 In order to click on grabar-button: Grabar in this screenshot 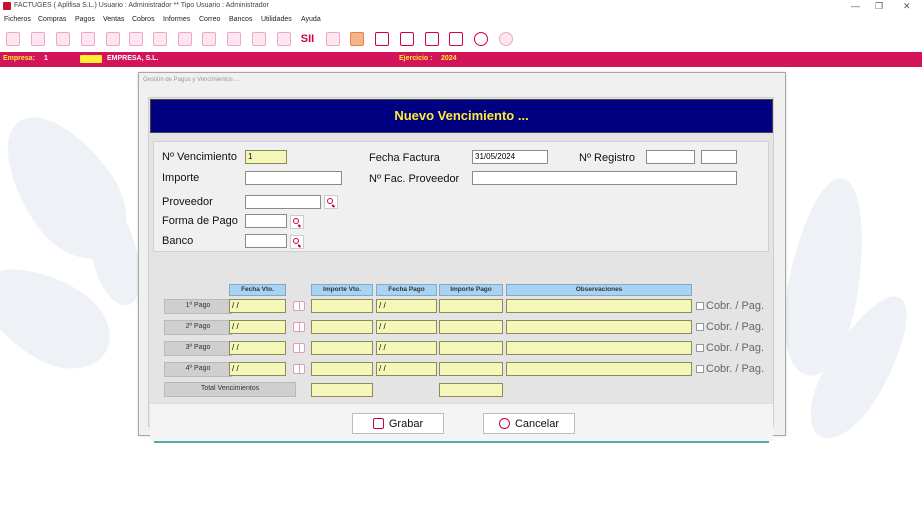, I will do `click(398, 423)`.